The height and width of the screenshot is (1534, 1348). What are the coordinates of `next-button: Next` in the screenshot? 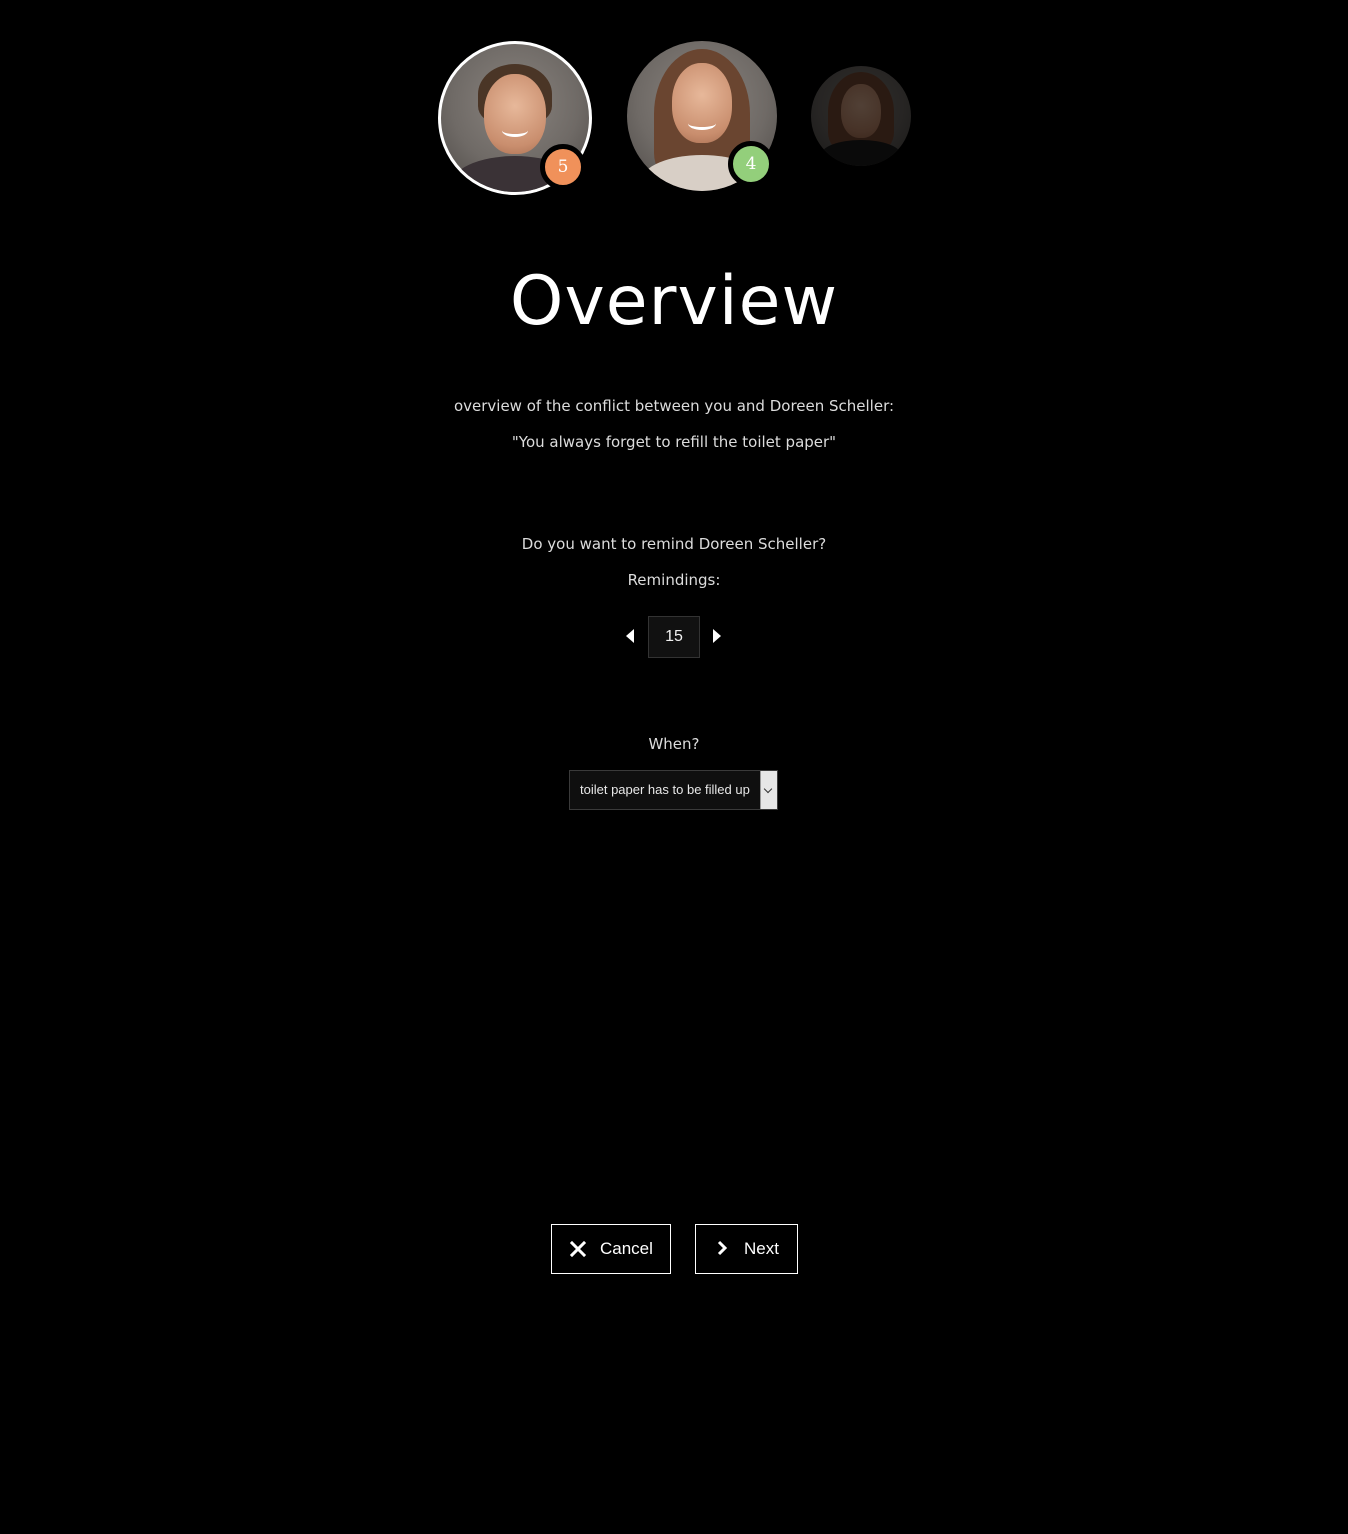 It's located at (746, 1249).